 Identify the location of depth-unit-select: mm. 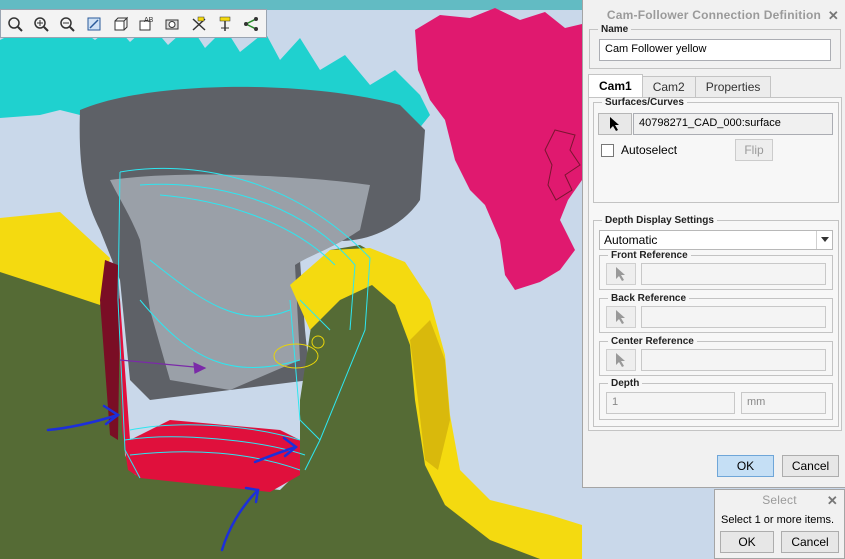
(783, 403).